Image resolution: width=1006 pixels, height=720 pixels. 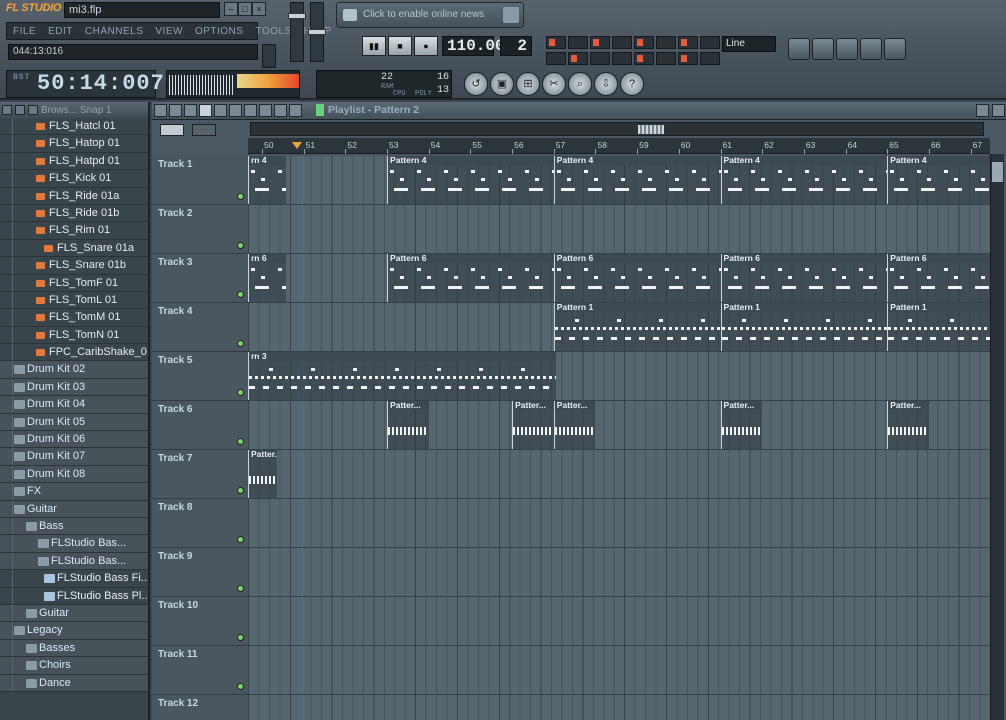 What do you see at coordinates (749, 44) in the screenshot?
I see `snap-select: Line` at bounding box center [749, 44].